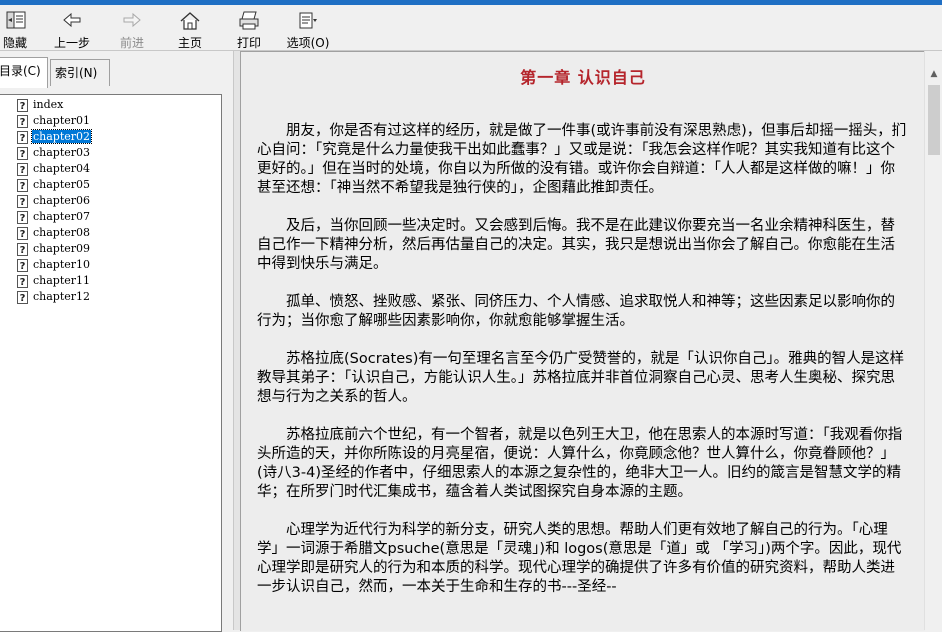 The image size is (942, 632). What do you see at coordinates (14, 43) in the screenshot?
I see `hide-label: 隐藏` at bounding box center [14, 43].